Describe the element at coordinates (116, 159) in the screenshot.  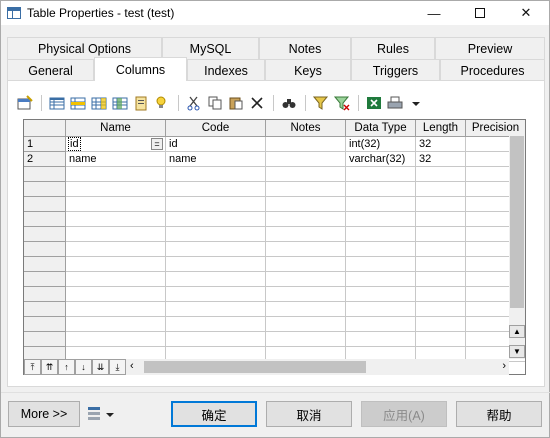
I see `grid-cell-name: name` at that location.